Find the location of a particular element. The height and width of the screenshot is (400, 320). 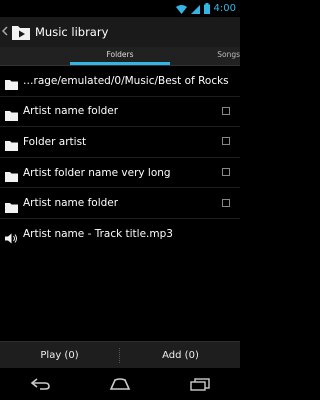

battery-icon is located at coordinates (206, 9).